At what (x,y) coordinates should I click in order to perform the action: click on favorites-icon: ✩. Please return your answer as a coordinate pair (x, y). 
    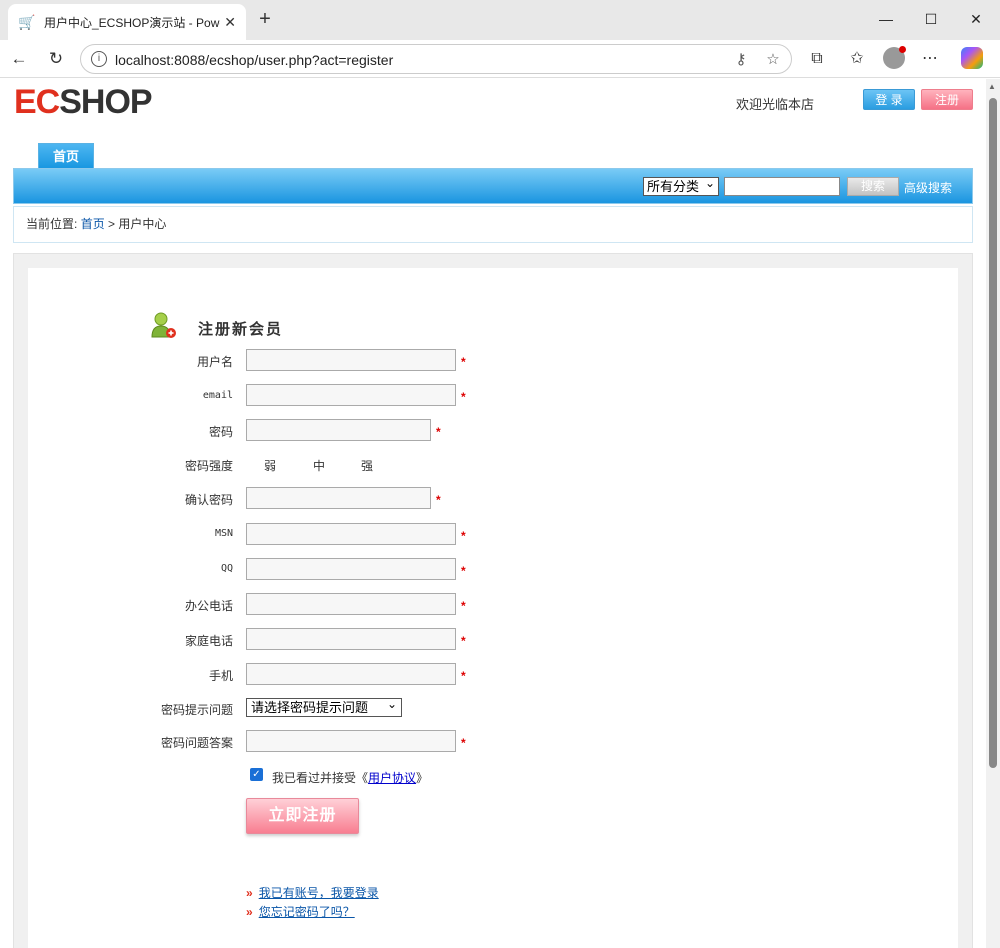
    Looking at the image, I should click on (857, 59).